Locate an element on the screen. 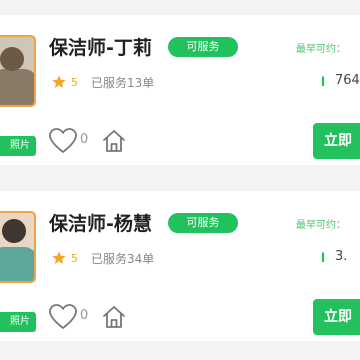 This screenshot has width=360, height=360. rating-row: 5 已服务13单 is located at coordinates (102, 82).